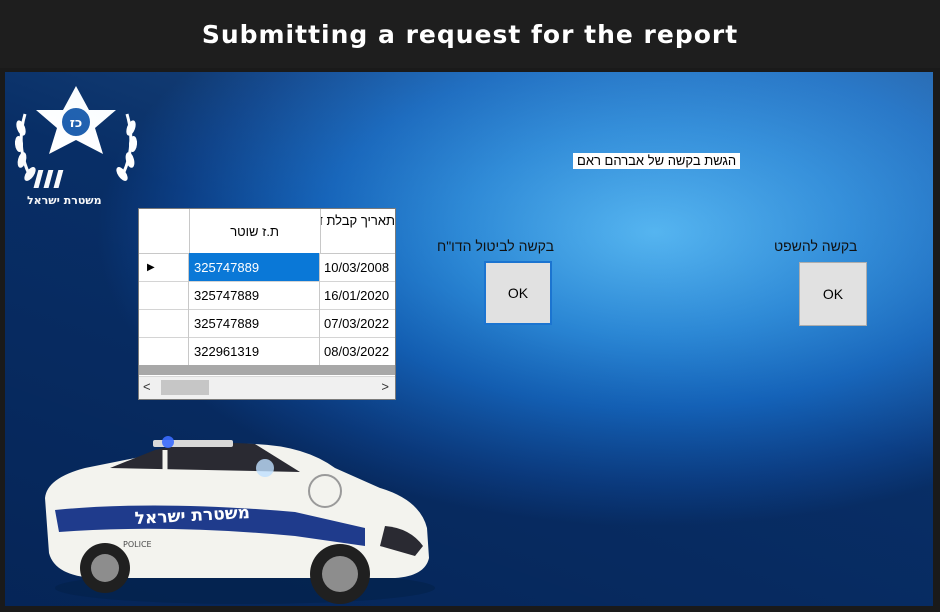 This screenshot has height=612, width=940. Describe the element at coordinates (164, 231) in the screenshot. I see `row-header-corner` at that location.